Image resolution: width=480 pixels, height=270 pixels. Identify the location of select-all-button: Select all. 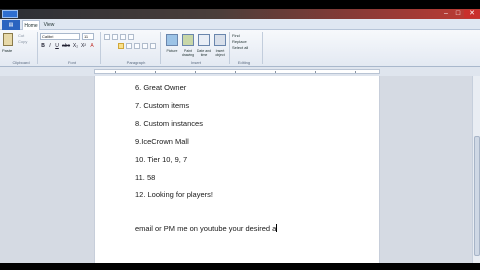
(240, 47).